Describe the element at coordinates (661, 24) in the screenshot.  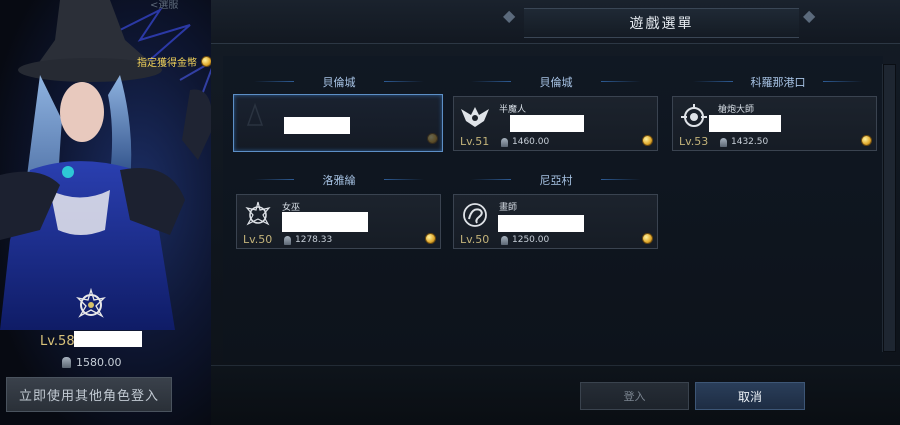
I see `menu-title: 遊戲選單` at that location.